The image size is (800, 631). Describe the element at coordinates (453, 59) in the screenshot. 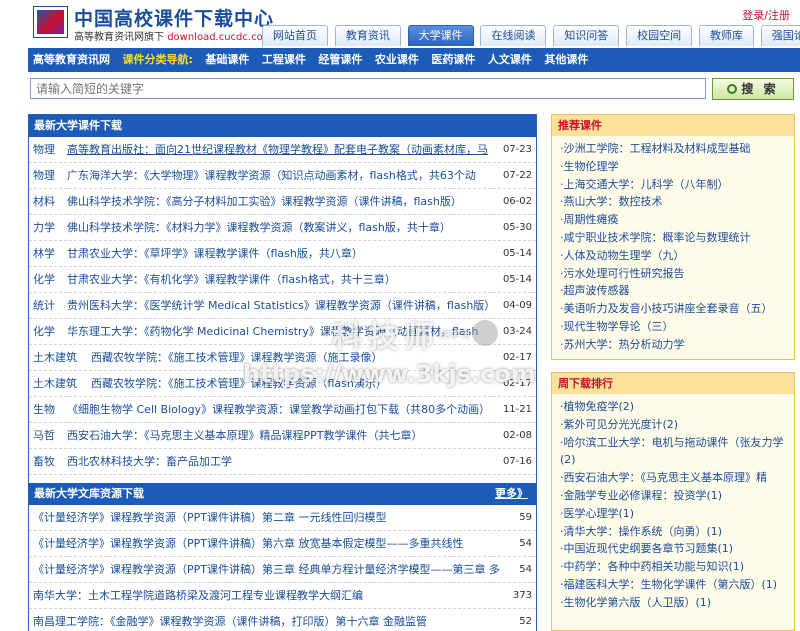

I see `nav-item-medicine: 医药课件` at that location.